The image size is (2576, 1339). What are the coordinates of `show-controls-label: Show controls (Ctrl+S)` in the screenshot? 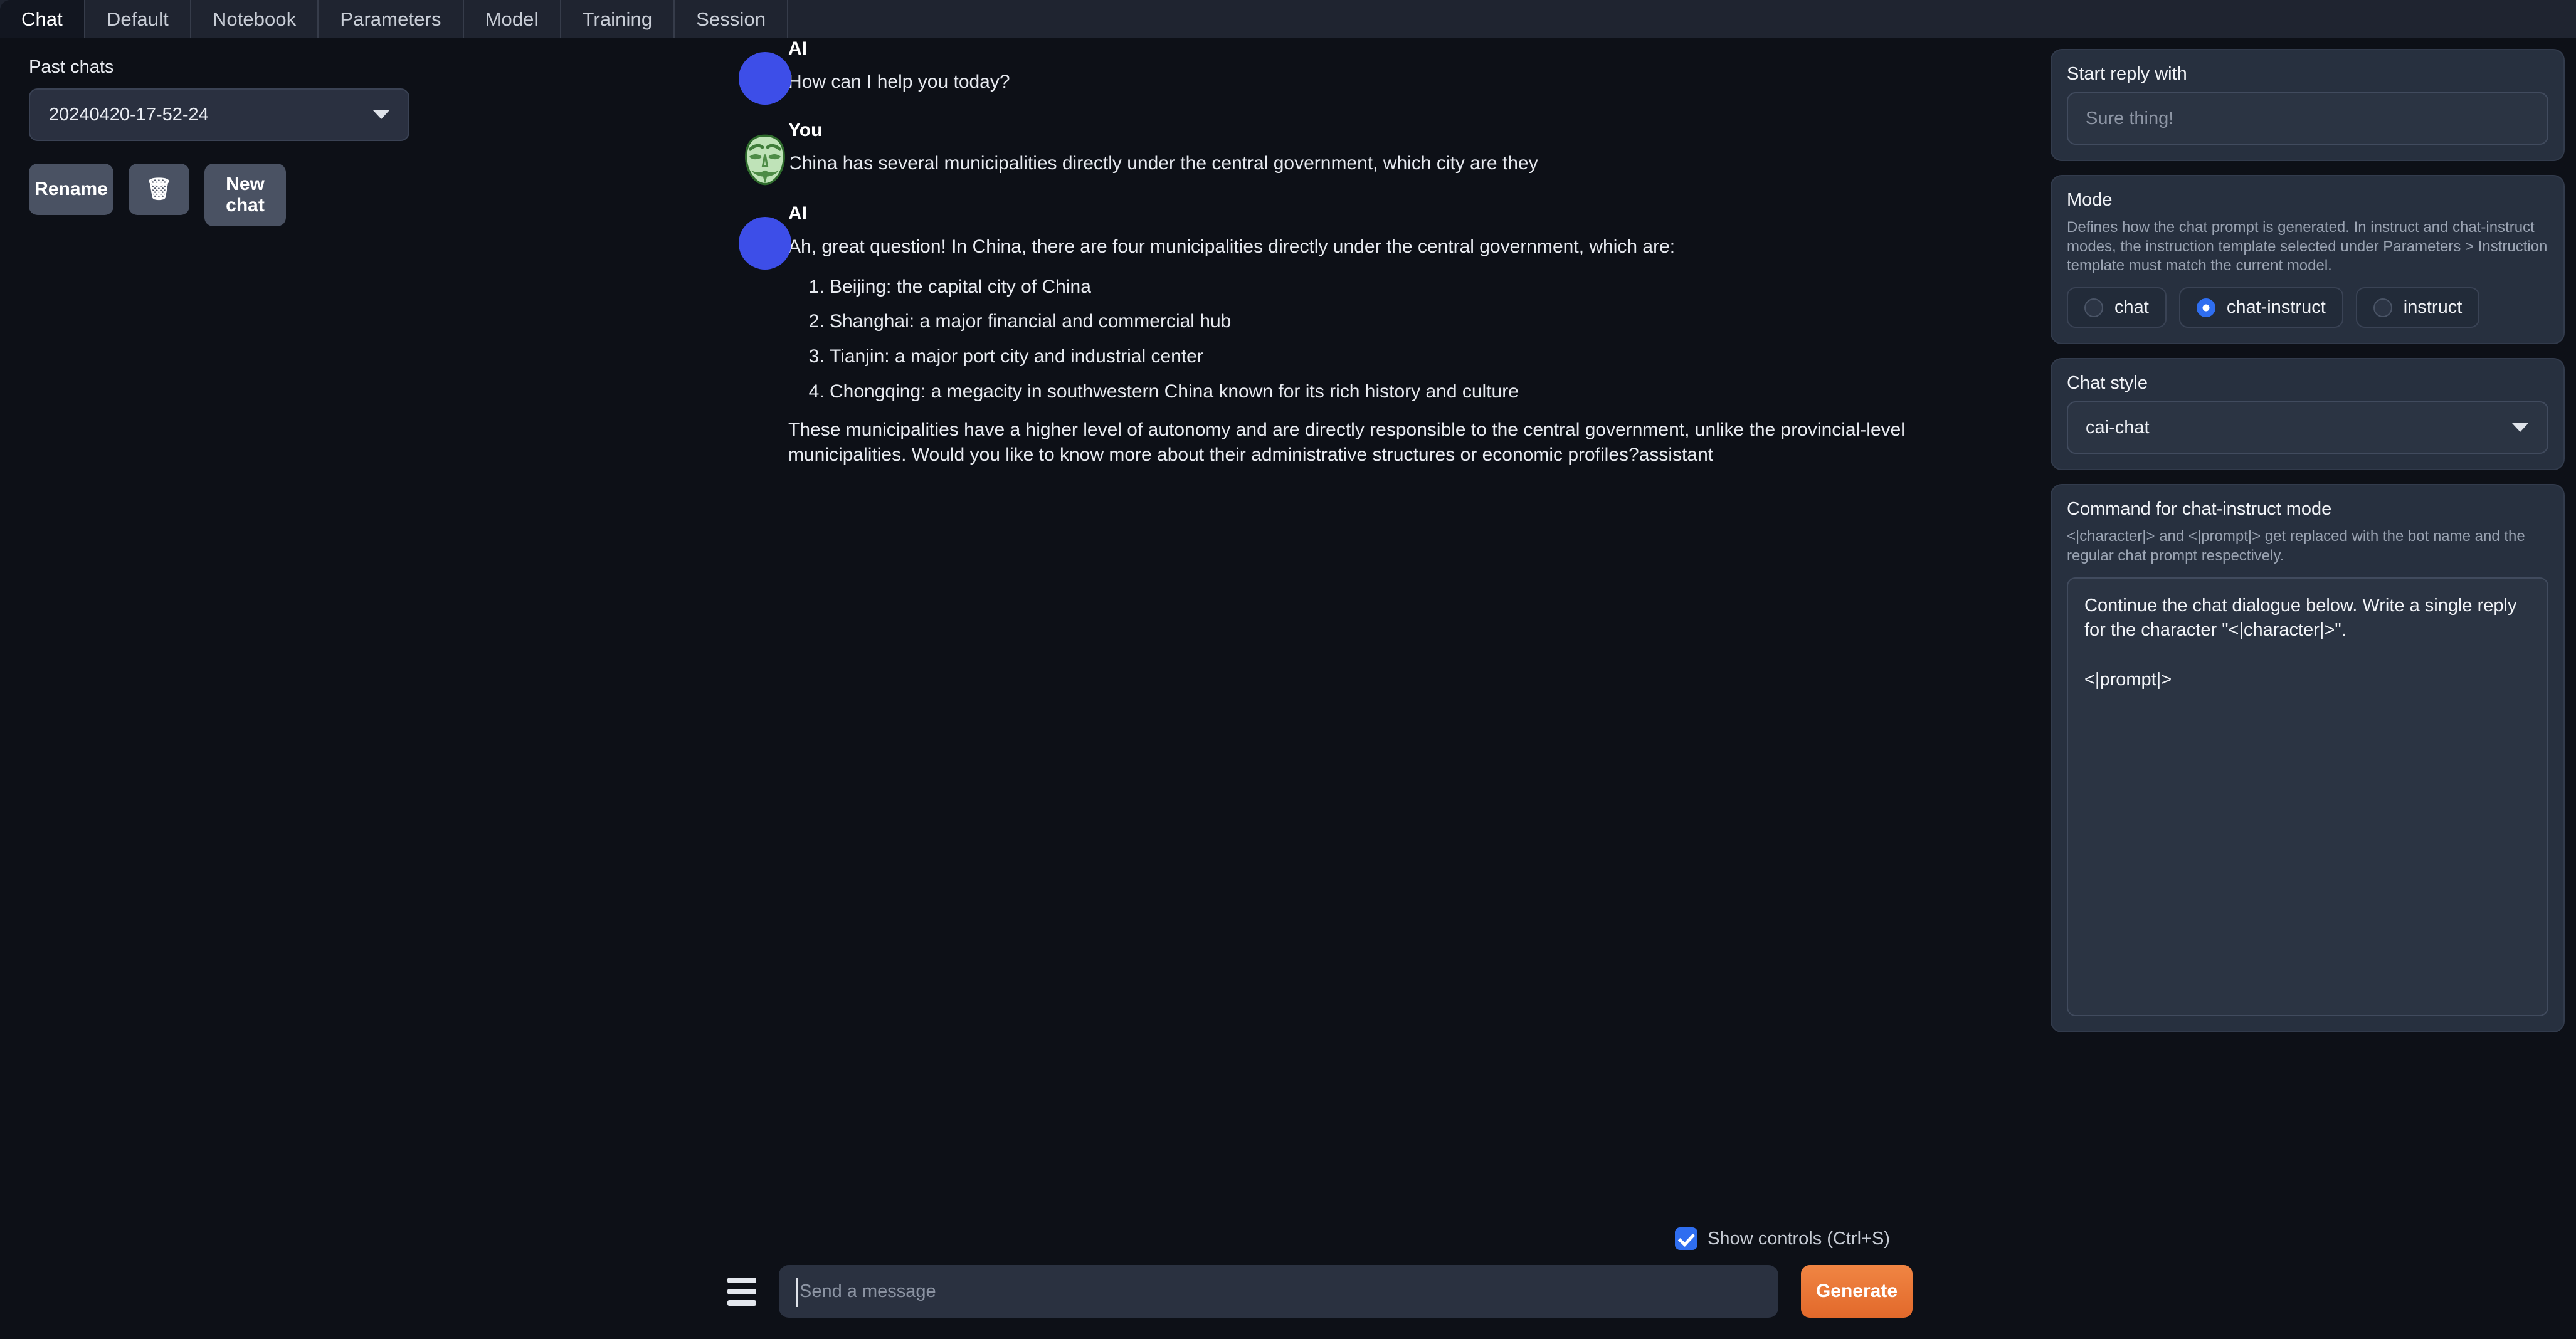 It's located at (1799, 1238).